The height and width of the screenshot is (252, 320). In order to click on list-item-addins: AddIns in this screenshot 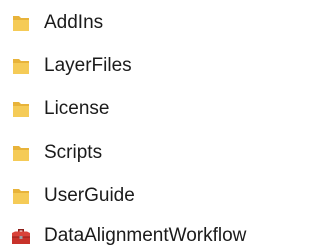, I will do `click(156, 23)`.